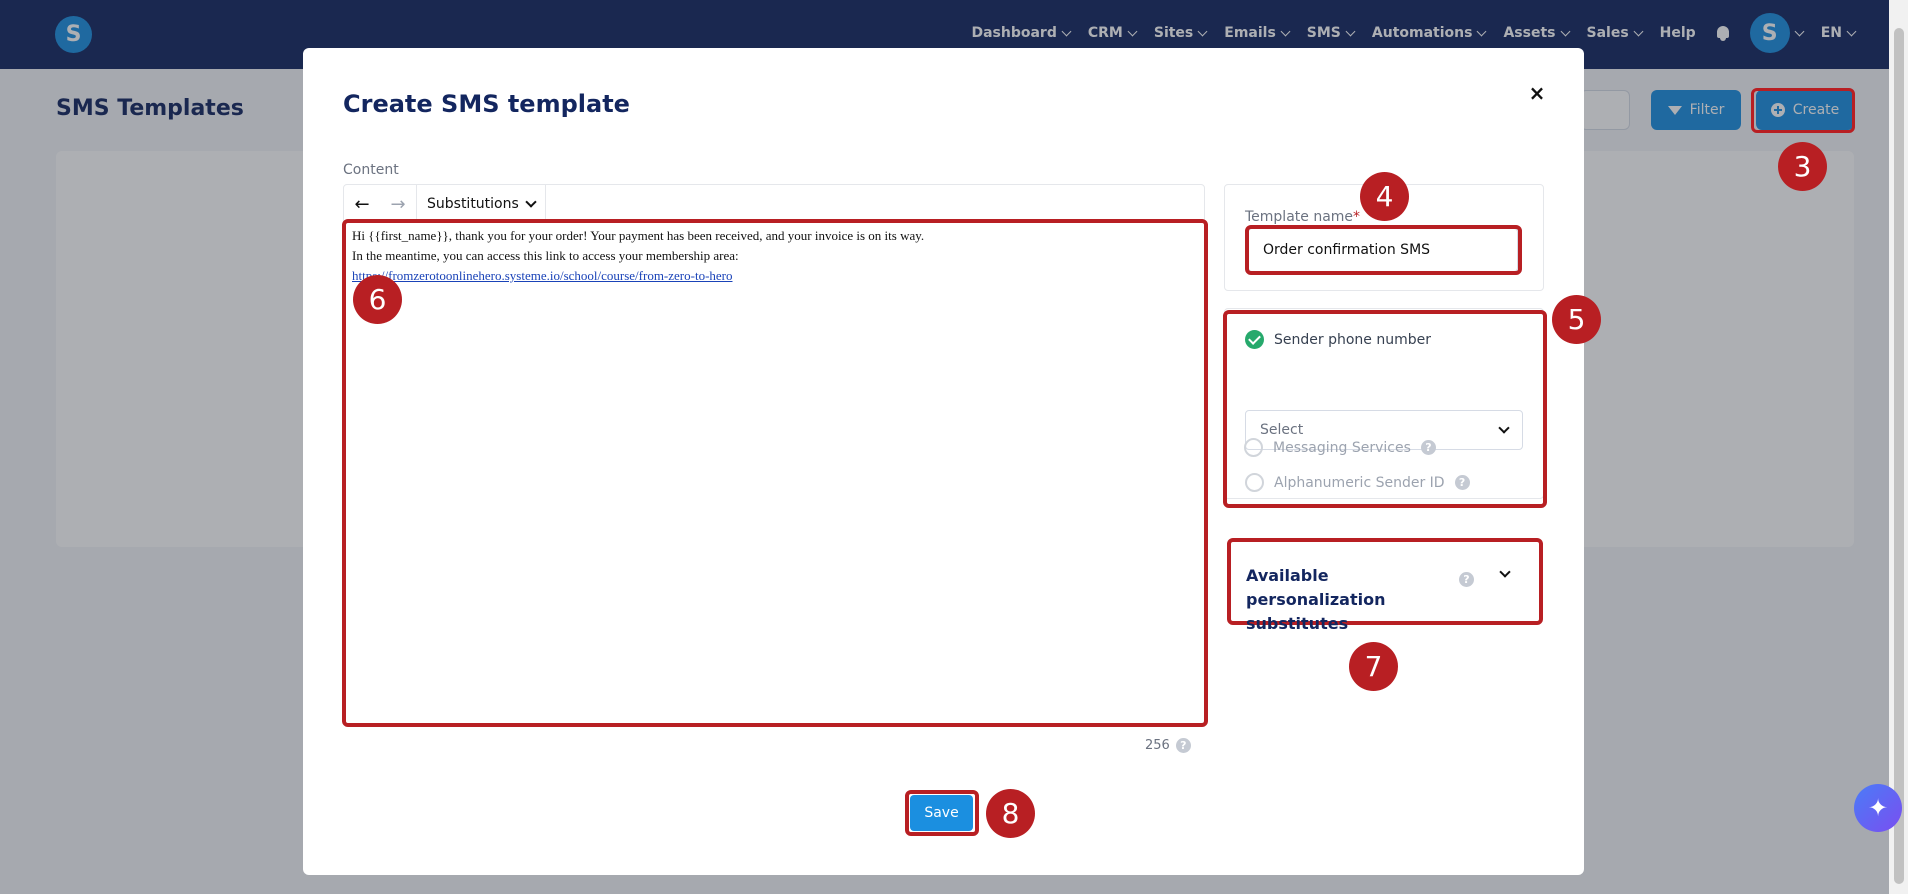 The width and height of the screenshot is (1908, 894). Describe the element at coordinates (1385, 409) in the screenshot. I see `sender-highlight: Messaging Services ?` at that location.